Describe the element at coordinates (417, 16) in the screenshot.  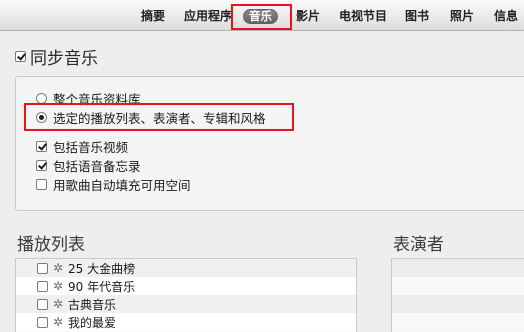
I see `tab-books: 图书` at that location.